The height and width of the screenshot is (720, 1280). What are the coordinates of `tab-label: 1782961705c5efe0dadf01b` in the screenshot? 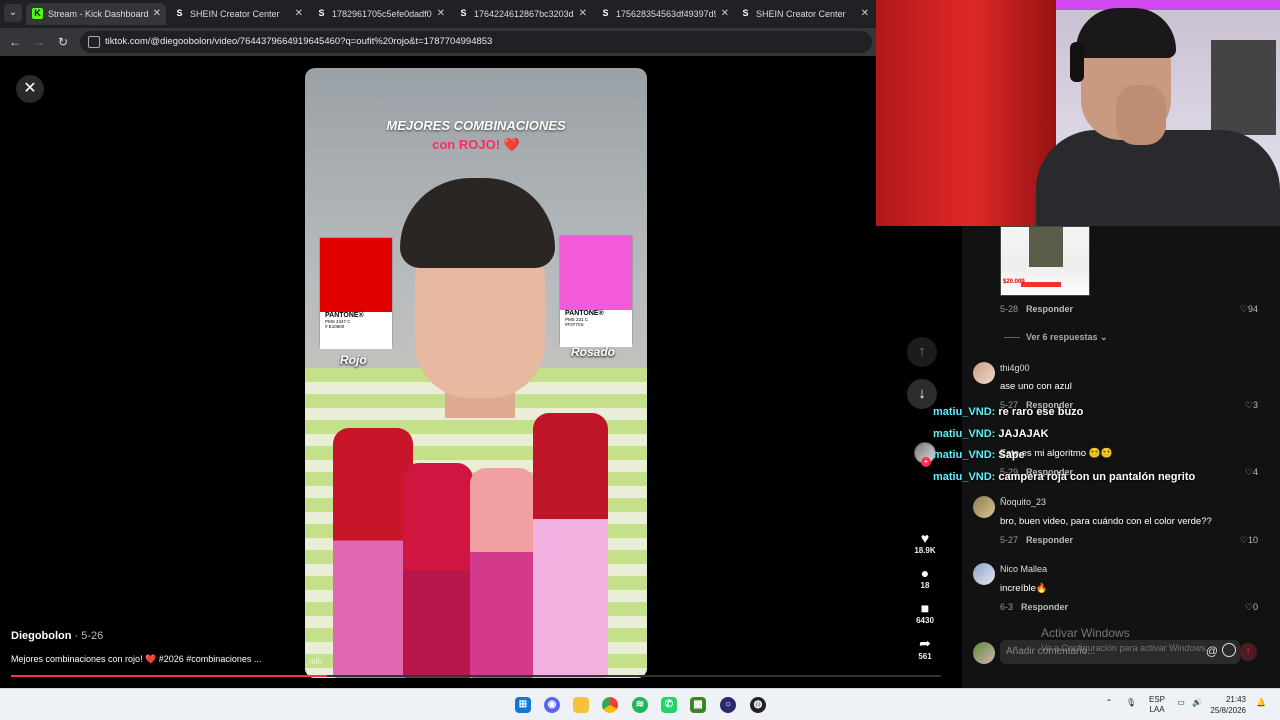 It's located at (382, 14).